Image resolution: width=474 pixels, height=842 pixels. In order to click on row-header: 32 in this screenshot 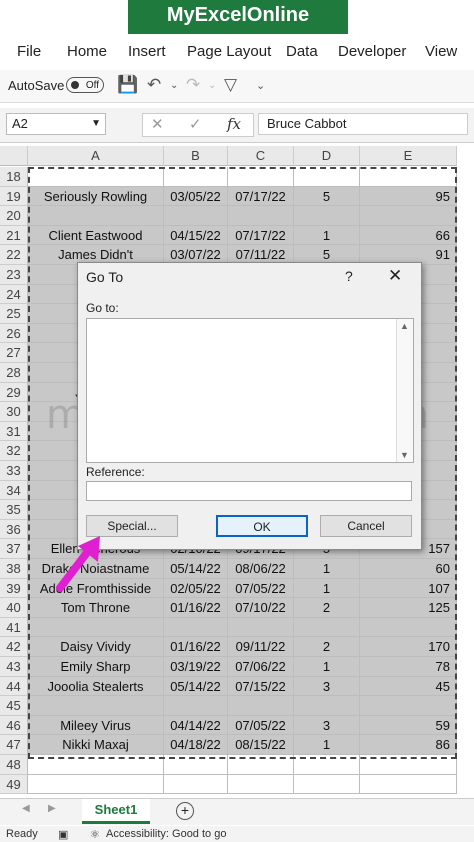, I will do `click(14, 451)`.